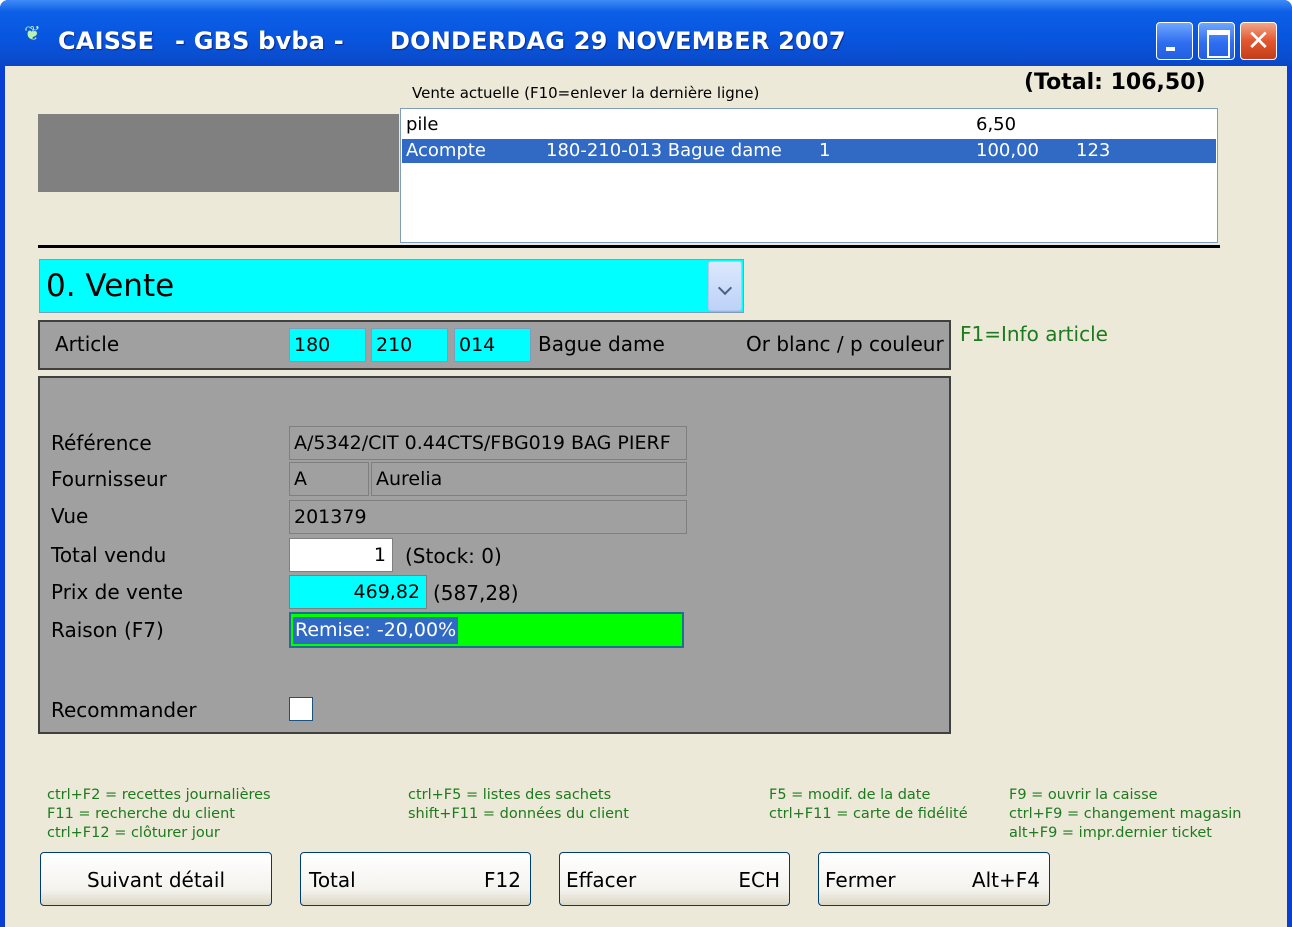 Image resolution: width=1292 pixels, height=927 pixels. Describe the element at coordinates (106, 41) in the screenshot. I see `title-app: CAISSE` at that location.